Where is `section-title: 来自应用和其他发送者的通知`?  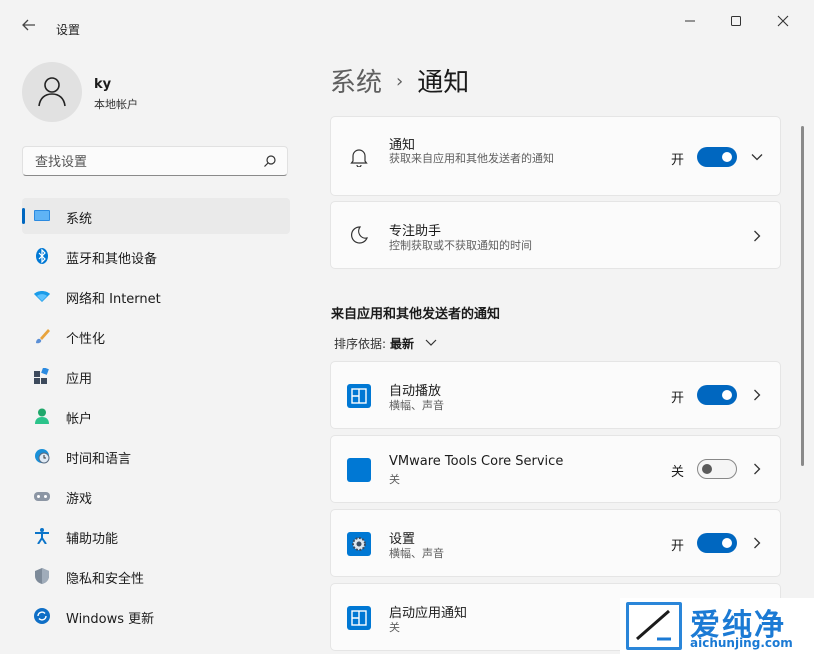
section-title: 来自应用和其他发送者的通知 is located at coordinates (416, 314).